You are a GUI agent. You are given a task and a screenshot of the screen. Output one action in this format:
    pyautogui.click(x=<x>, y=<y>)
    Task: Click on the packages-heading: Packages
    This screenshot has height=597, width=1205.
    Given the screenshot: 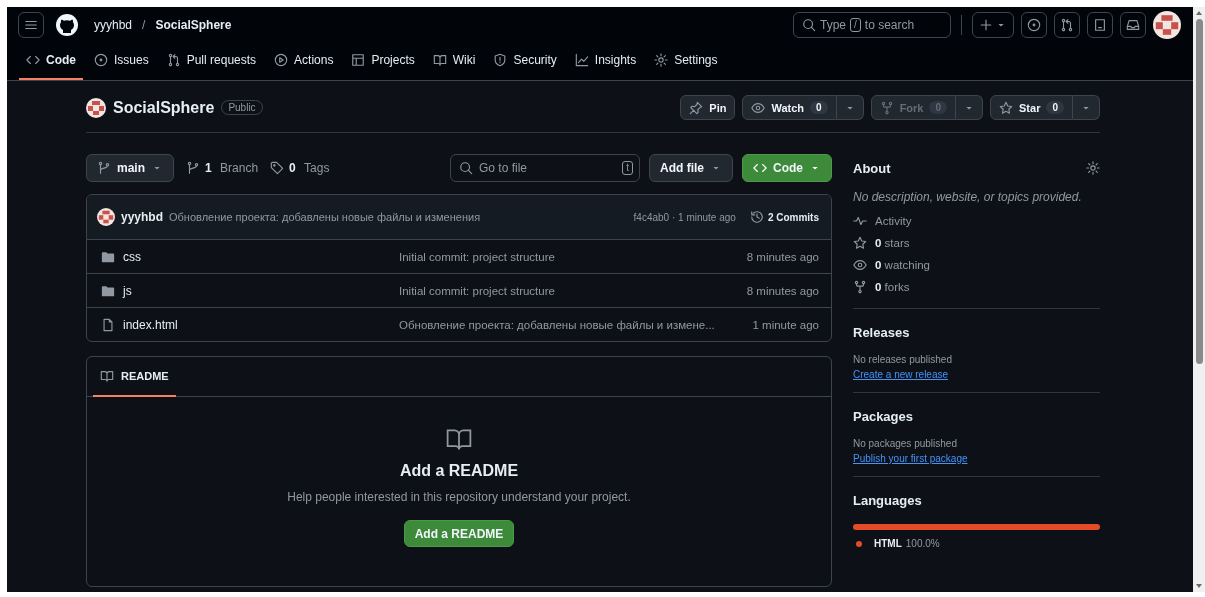 What is the action you would take?
    pyautogui.click(x=883, y=416)
    